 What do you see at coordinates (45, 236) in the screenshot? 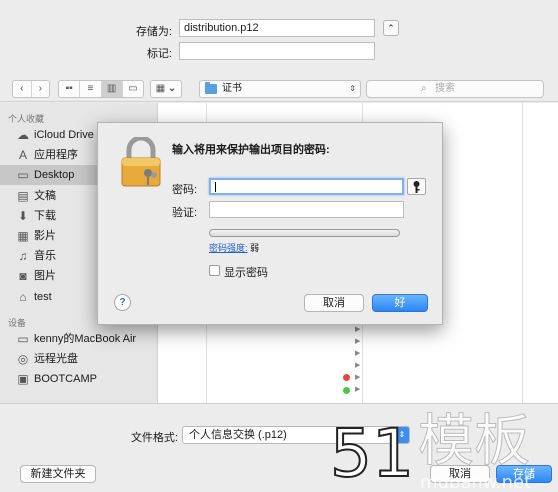
I see `sidebar-item-label: 影片` at bounding box center [45, 236].